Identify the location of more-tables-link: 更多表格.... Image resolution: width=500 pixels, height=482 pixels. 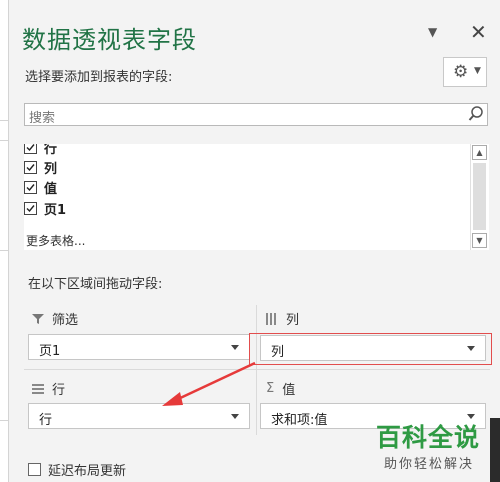
(55, 240).